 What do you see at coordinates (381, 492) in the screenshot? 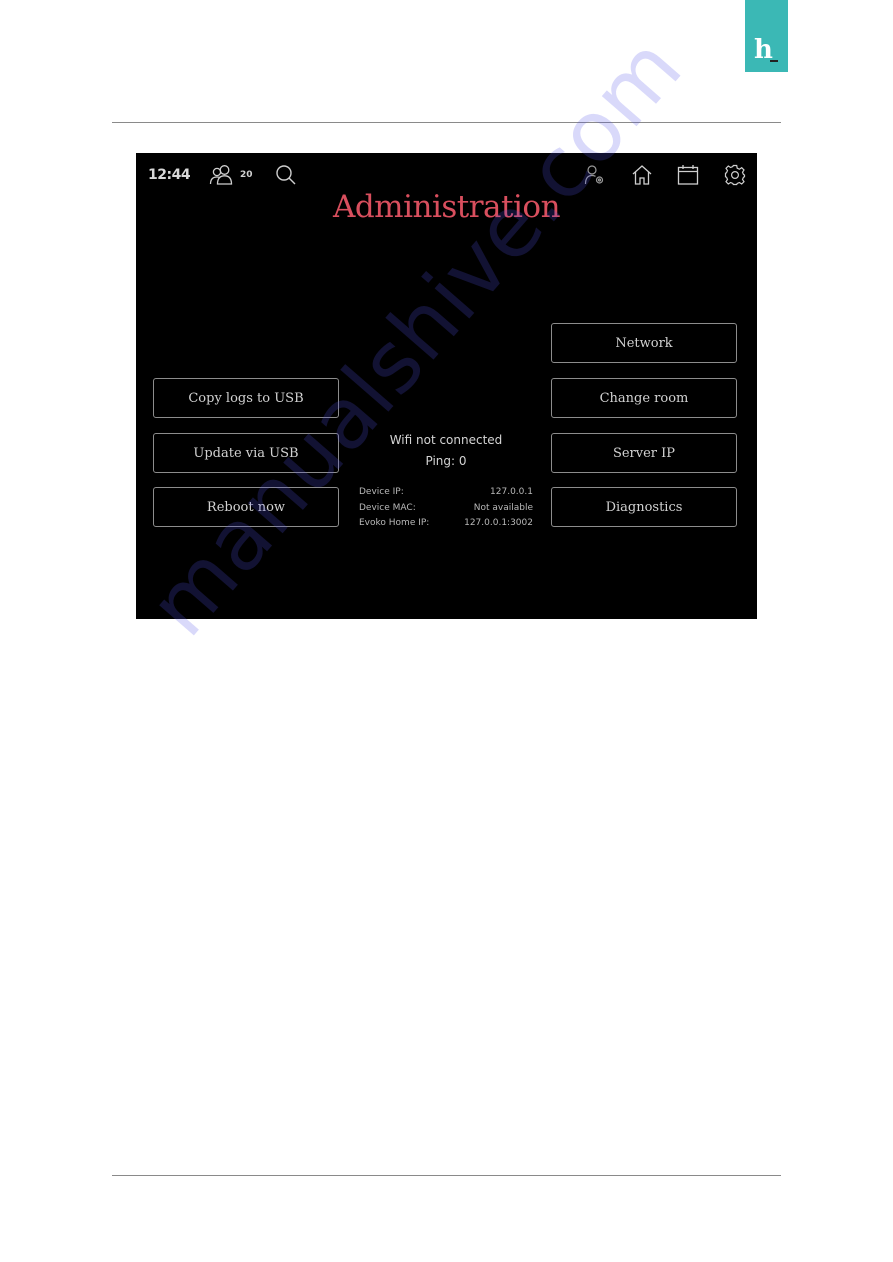
I see `info-label: Device IP:` at bounding box center [381, 492].